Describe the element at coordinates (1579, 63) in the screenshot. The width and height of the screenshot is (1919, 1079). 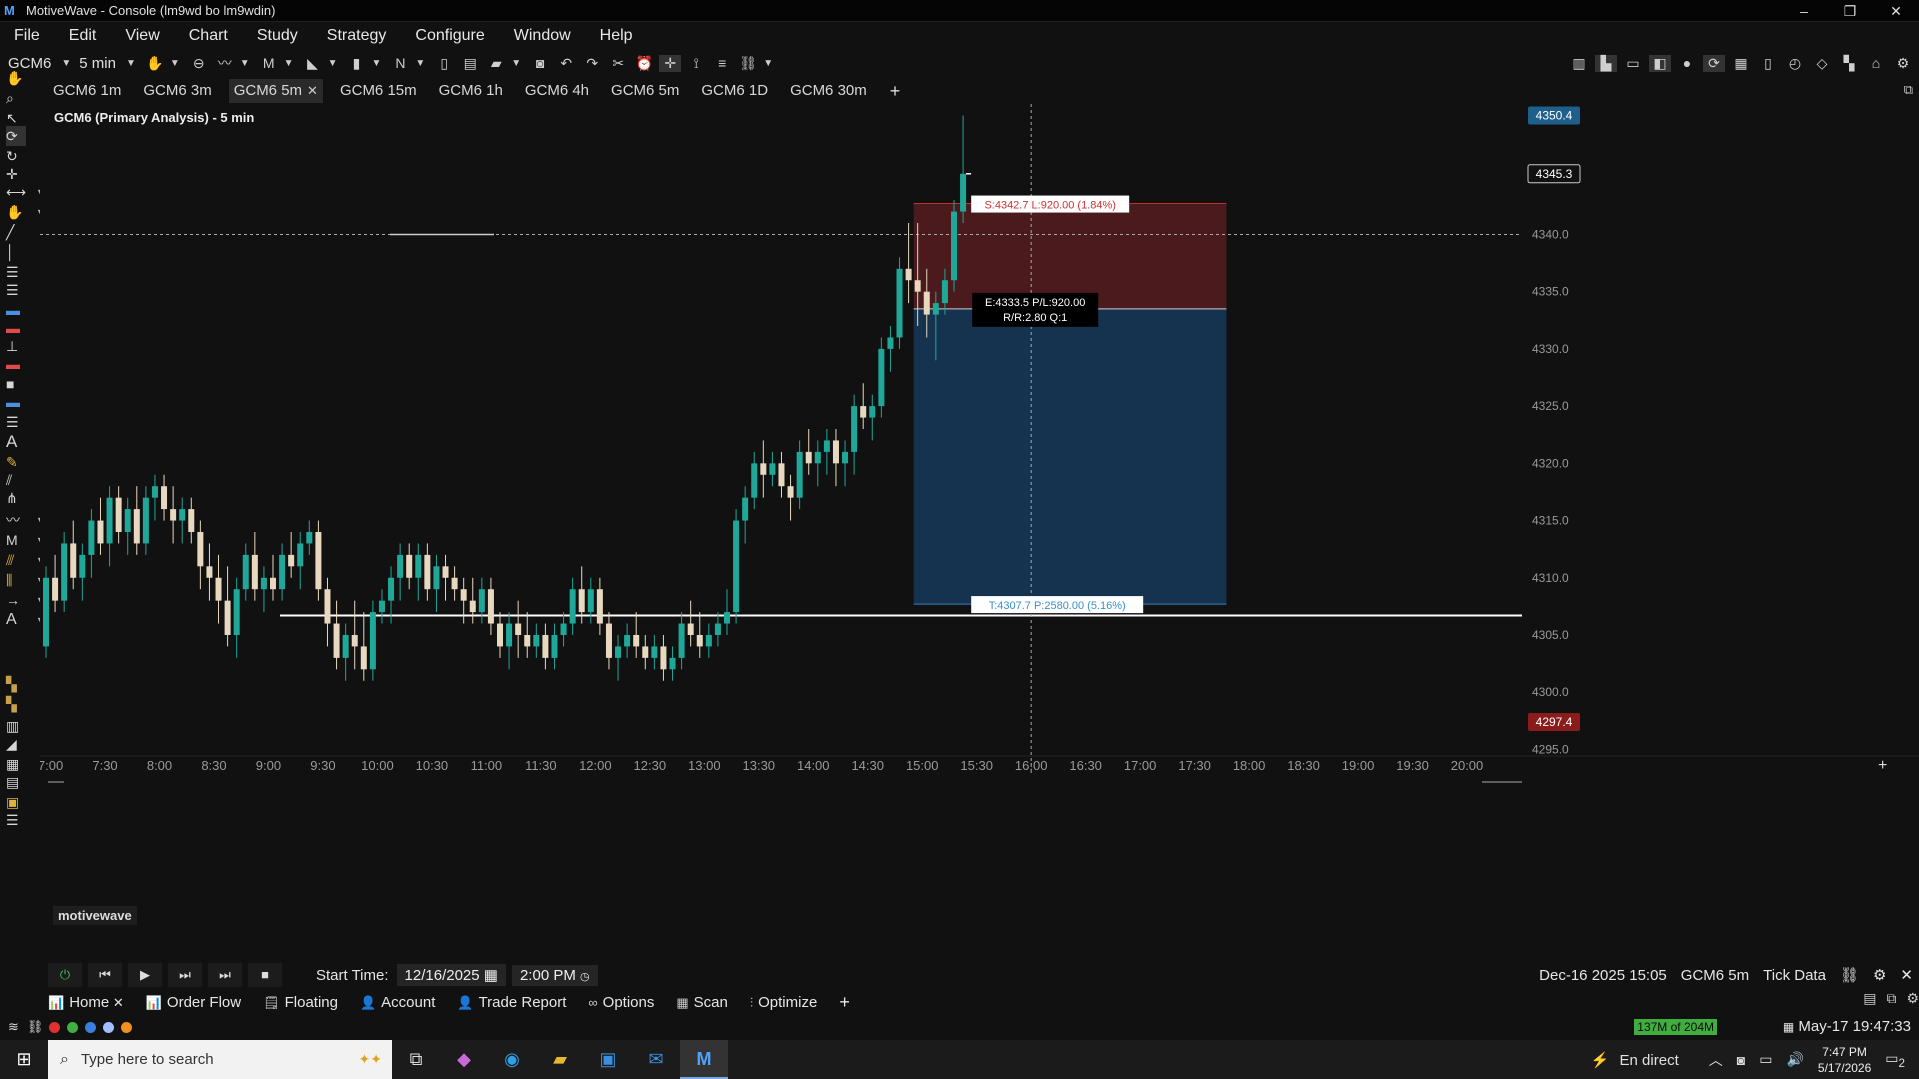
I see `dom-icon: ▥` at that location.